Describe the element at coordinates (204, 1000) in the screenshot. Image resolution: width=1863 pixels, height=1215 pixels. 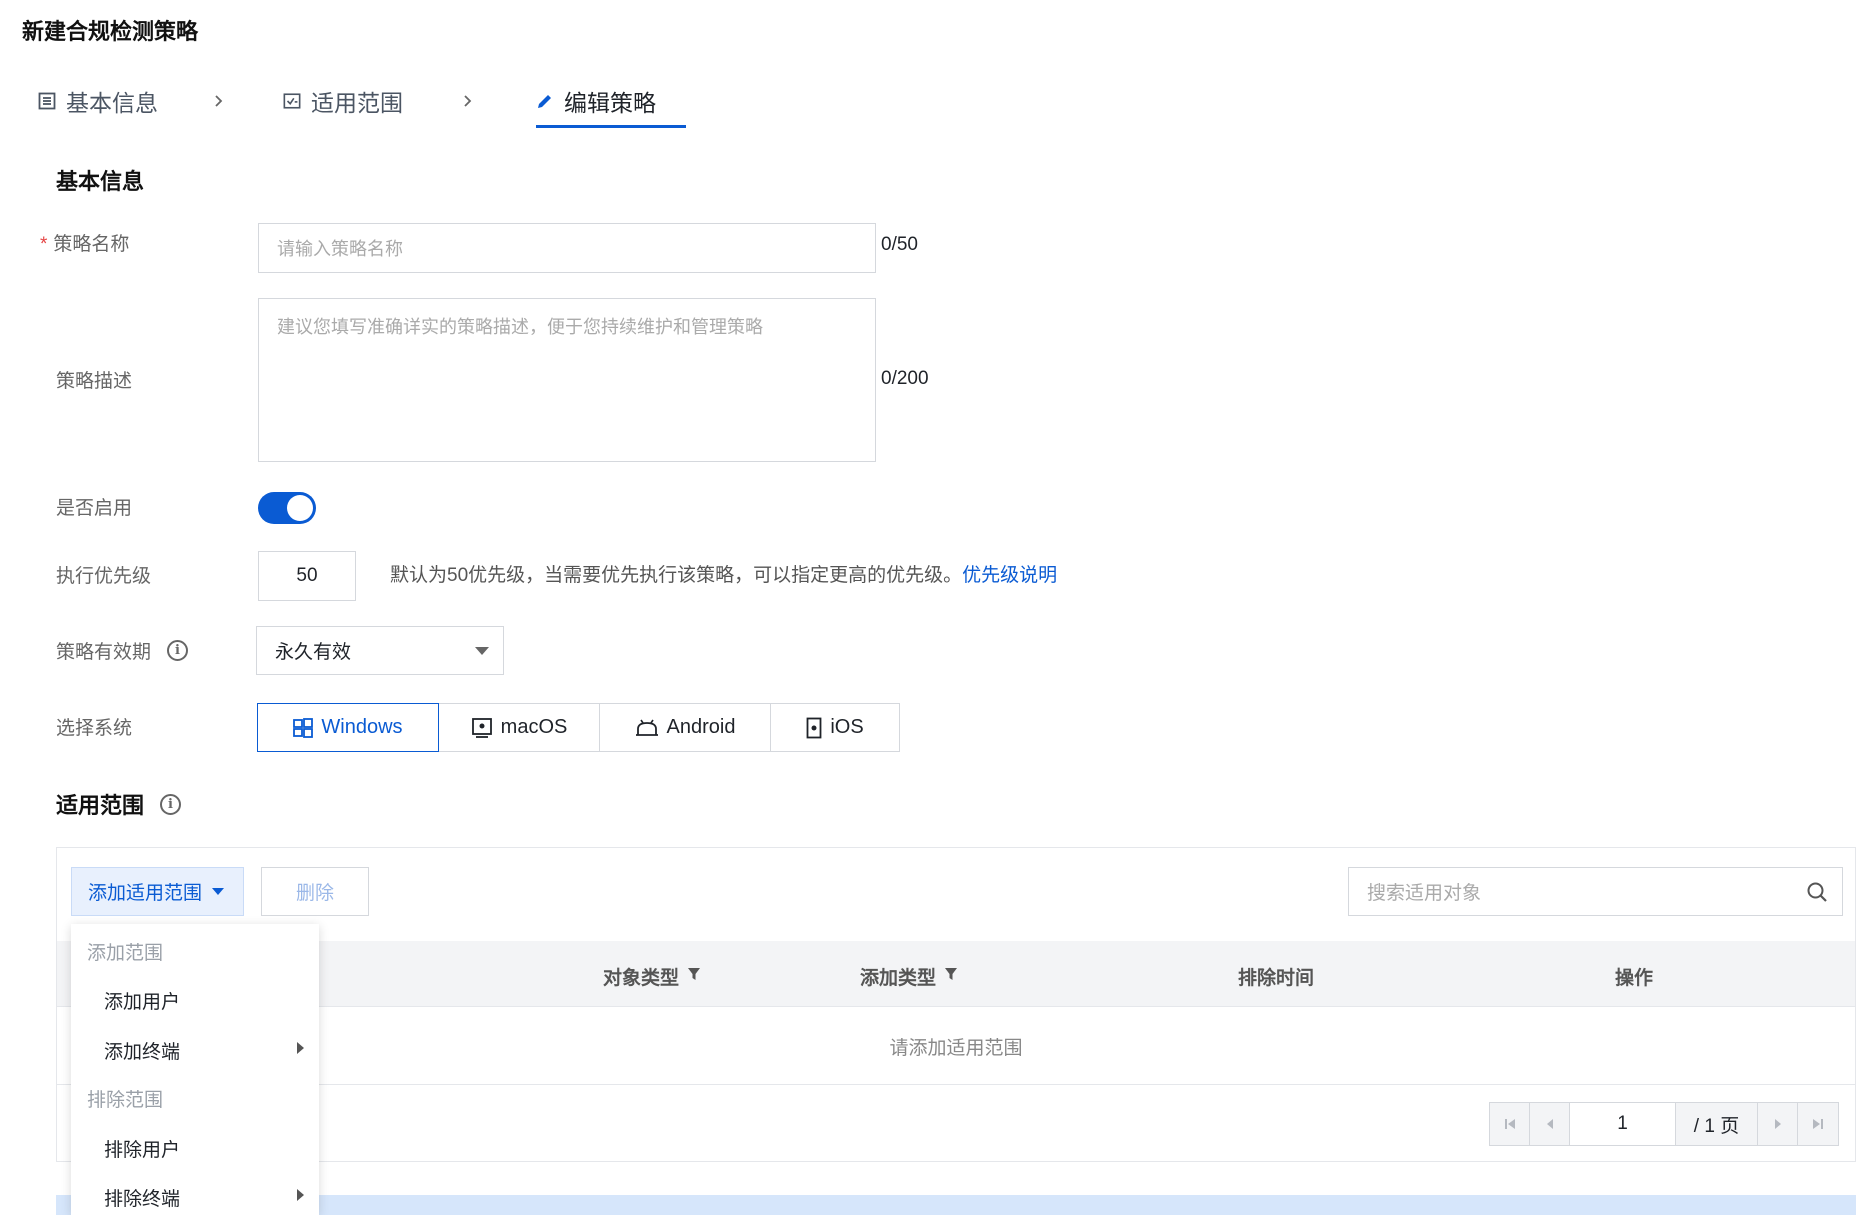
I see `menu-item-add-user: 添加用户` at that location.